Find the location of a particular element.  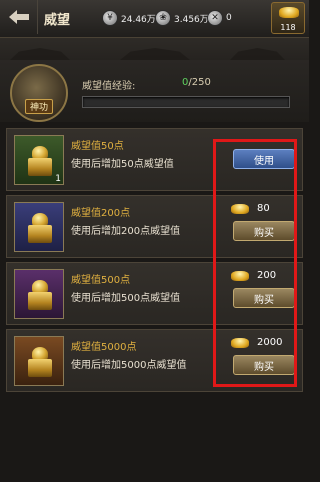

item-name: 威望值5000点 is located at coordinates (104, 347).